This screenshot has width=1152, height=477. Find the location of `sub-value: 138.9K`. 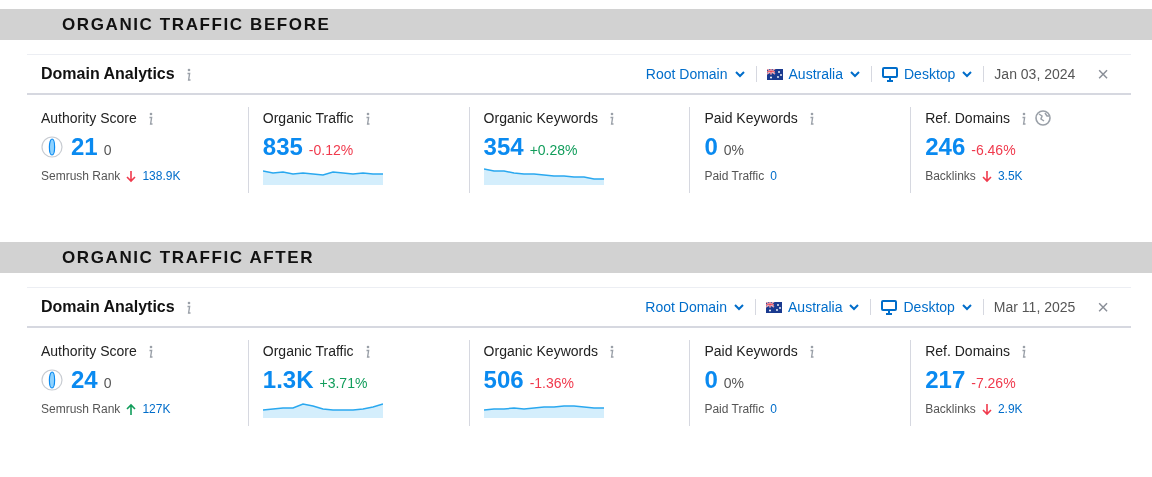

sub-value: 138.9K is located at coordinates (161, 176).